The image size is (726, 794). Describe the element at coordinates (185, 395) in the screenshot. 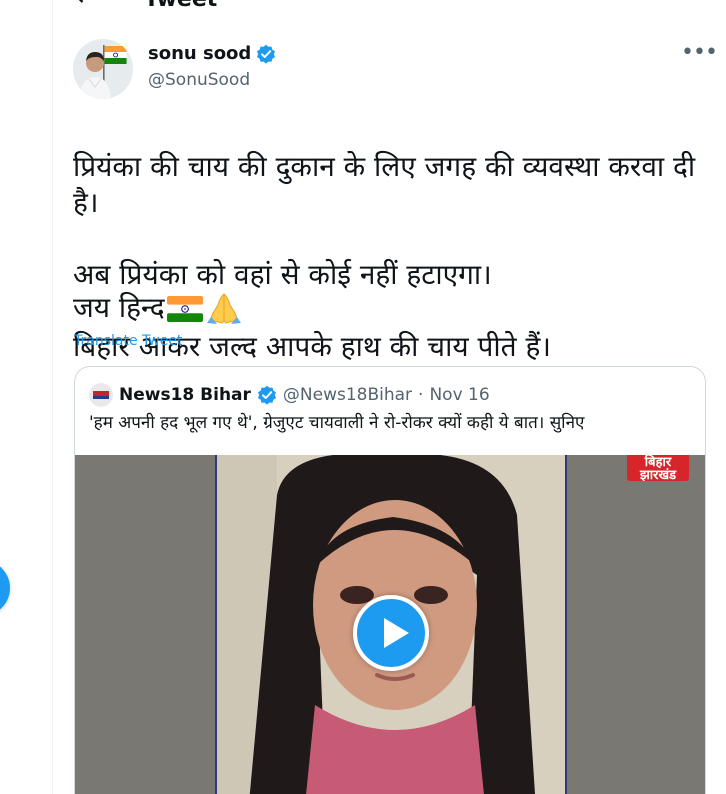

I see `quoted-author-name: News18 Bihar` at that location.